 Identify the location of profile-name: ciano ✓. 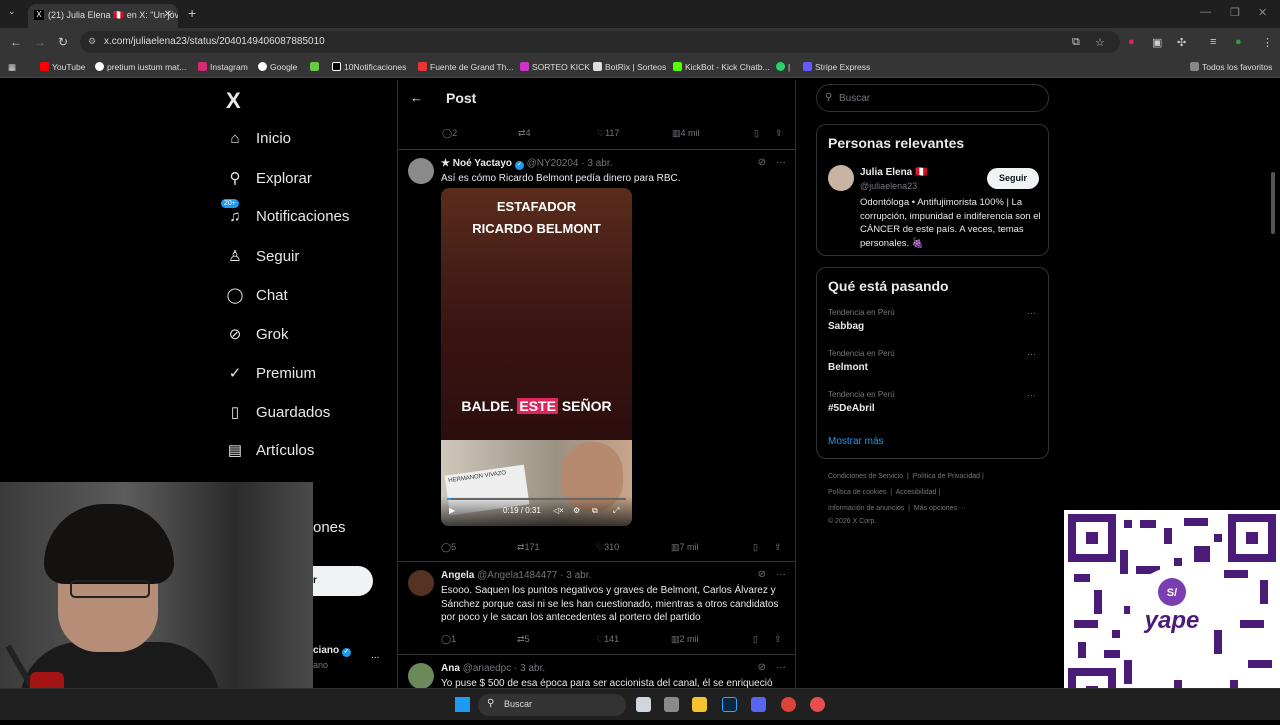
(332, 651).